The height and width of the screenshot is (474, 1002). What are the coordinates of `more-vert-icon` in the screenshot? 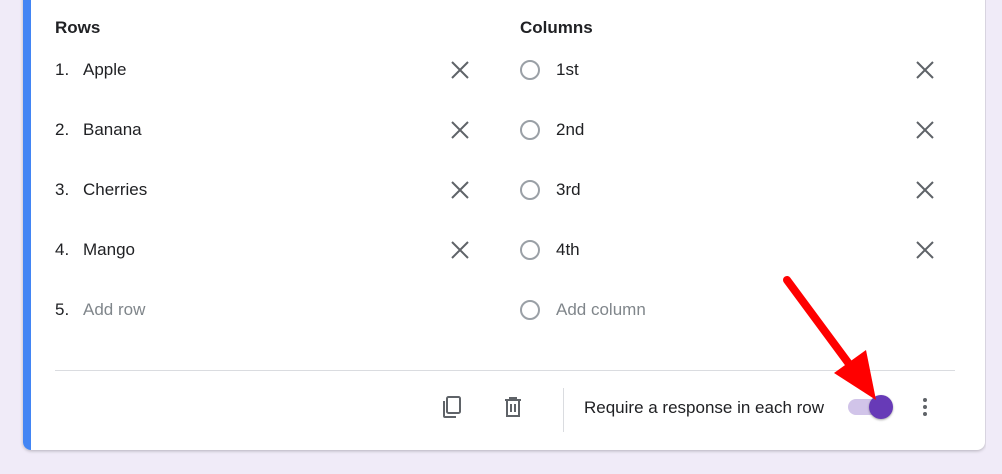 It's located at (925, 407).